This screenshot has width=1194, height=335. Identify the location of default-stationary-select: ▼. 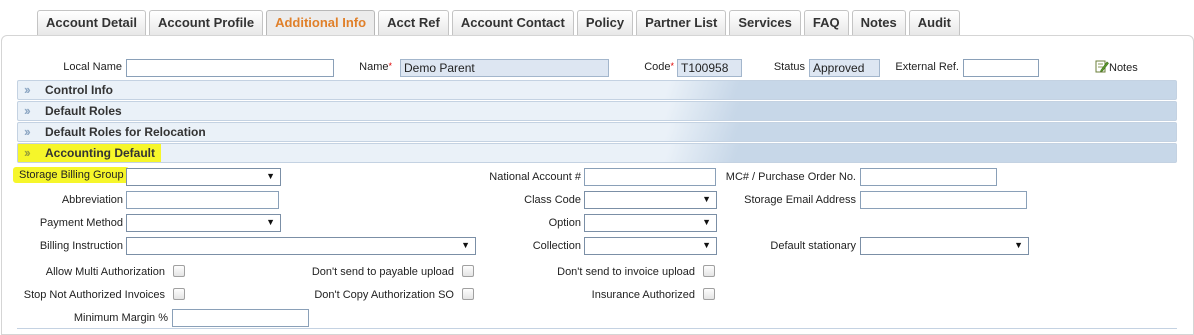
(944, 246).